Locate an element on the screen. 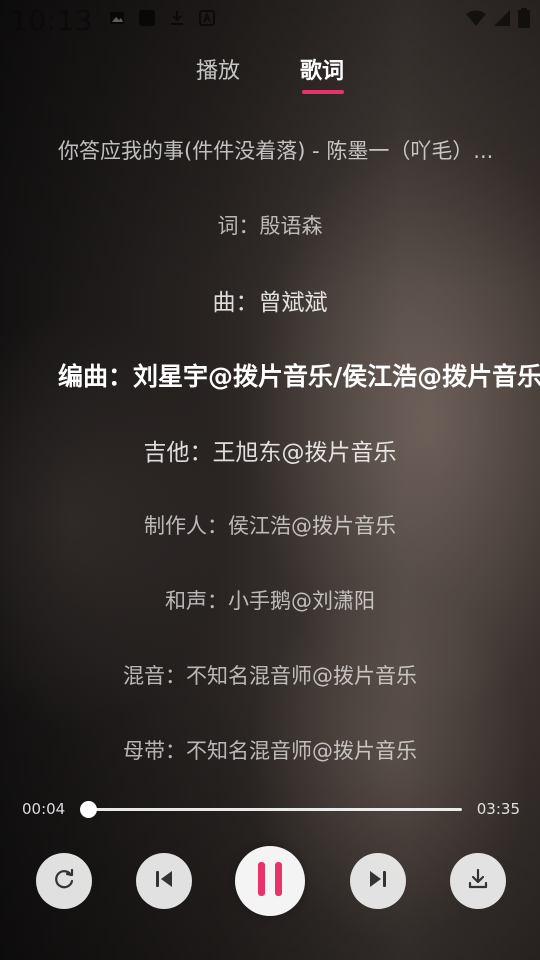  lyric-line: 曲：曾斌斌 is located at coordinates (270, 303).